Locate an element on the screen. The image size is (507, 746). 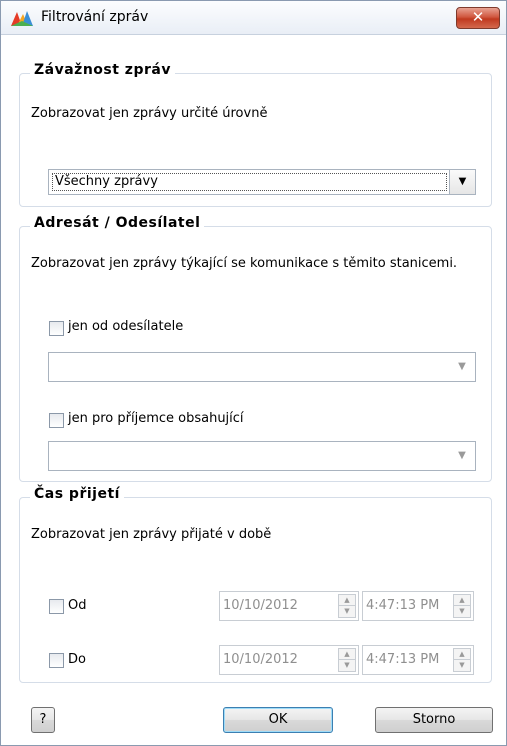
close-icon: ✕ is located at coordinates (478, 17).